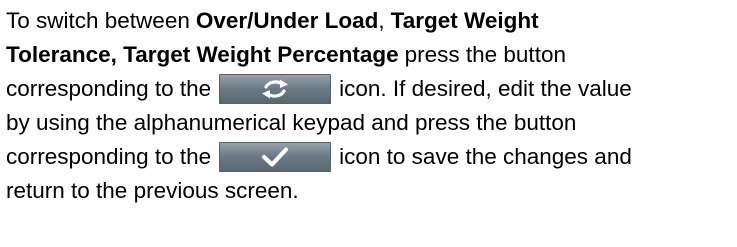 Image resolution: width=737 pixels, height=247 pixels. Describe the element at coordinates (464, 20) in the screenshot. I see `bold-term-target-weight: Target Weight` at that location.